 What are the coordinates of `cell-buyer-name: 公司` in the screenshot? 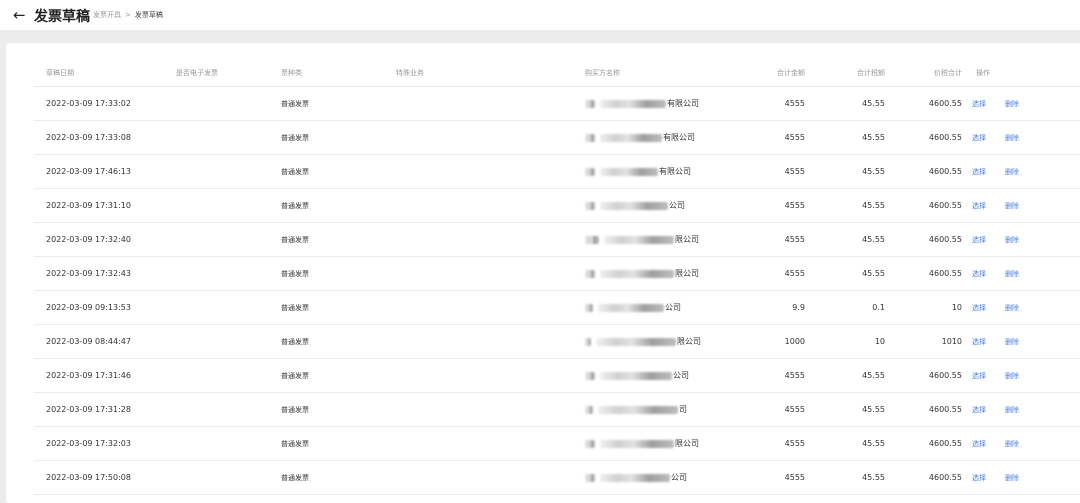 It's located at (665, 307).